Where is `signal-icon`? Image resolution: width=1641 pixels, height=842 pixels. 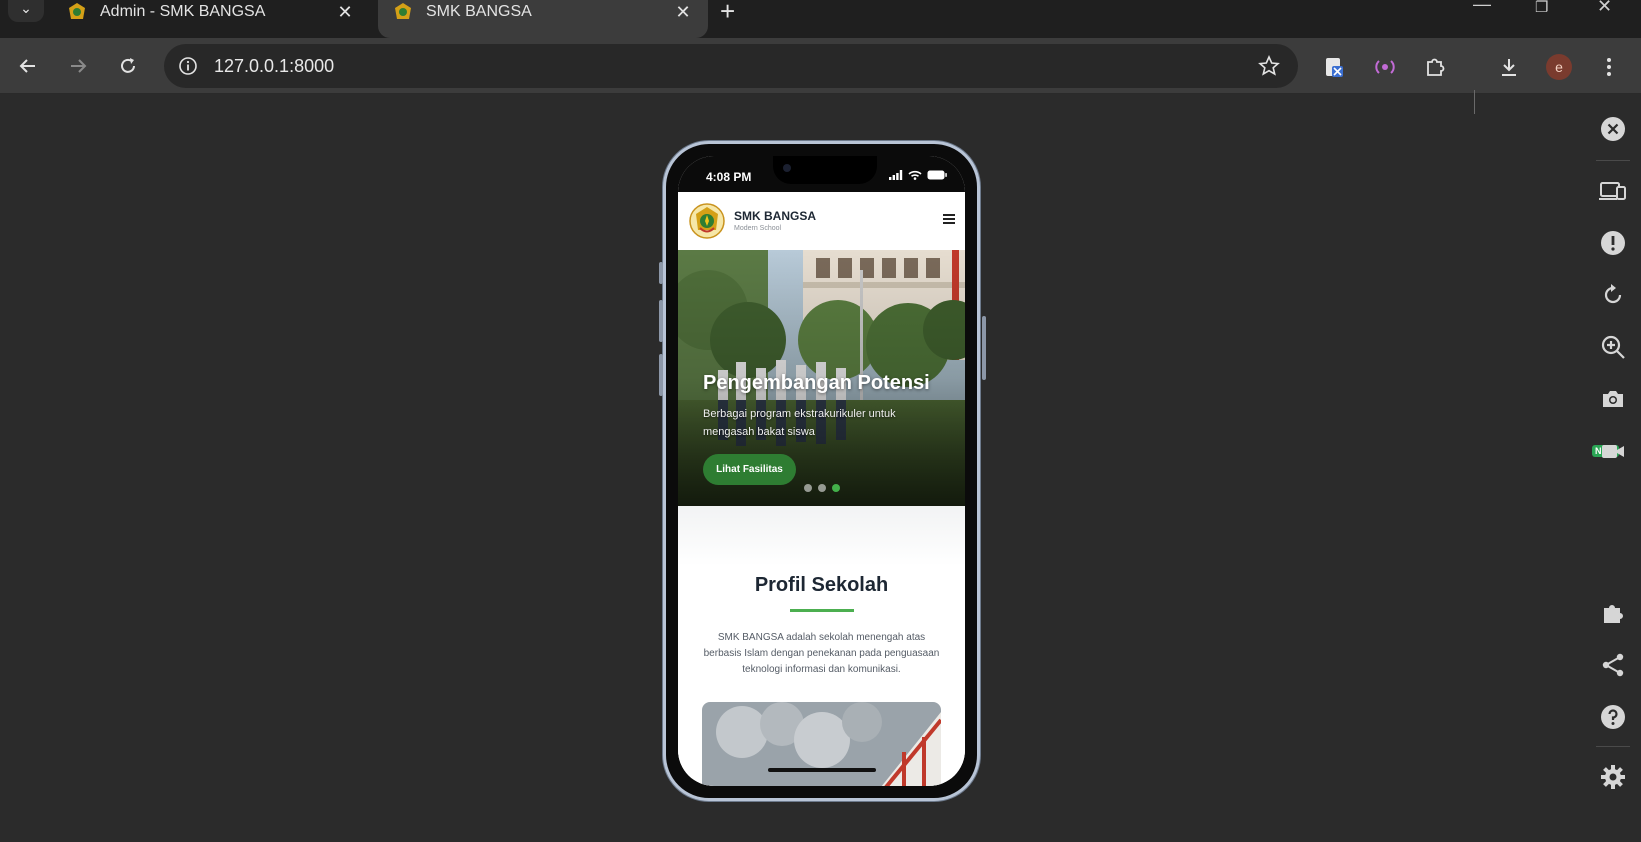 signal-icon is located at coordinates (896, 175).